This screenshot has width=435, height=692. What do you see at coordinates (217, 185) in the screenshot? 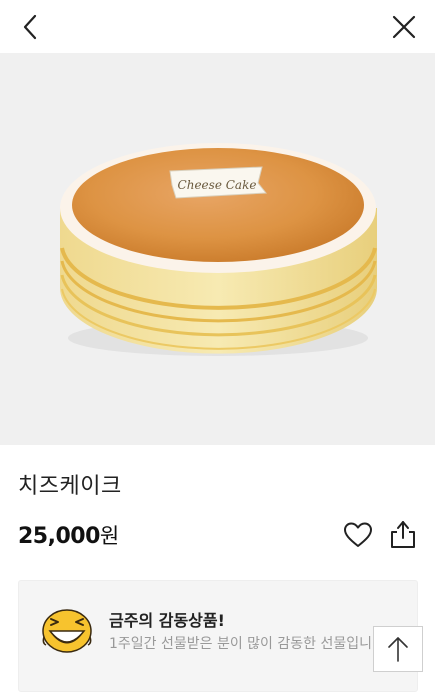
I see `cake-topper-text: Cheese Cake` at bounding box center [217, 185].